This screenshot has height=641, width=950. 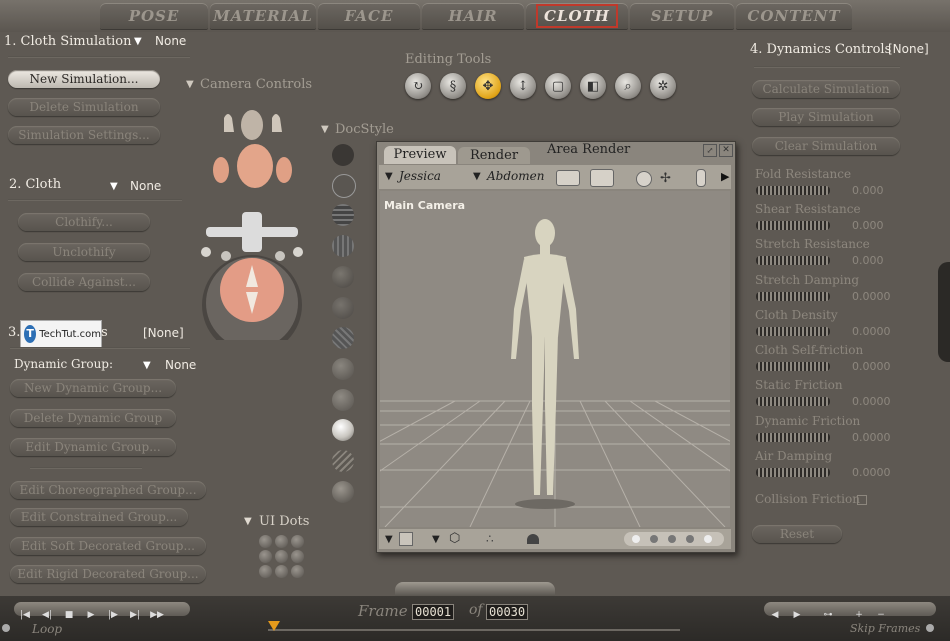 What do you see at coordinates (343, 492) in the screenshot?
I see `docstyle-texture-shaded-ball` at bounding box center [343, 492].